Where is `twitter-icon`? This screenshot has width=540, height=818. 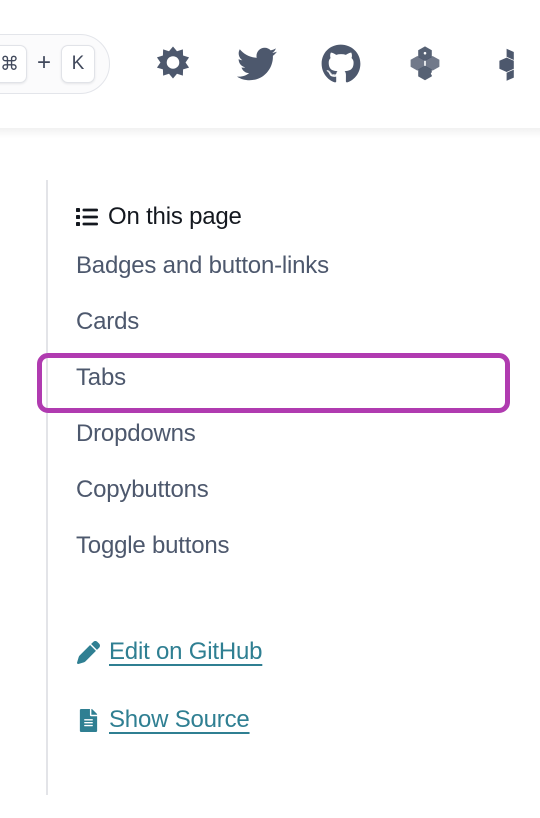
twitter-icon is located at coordinates (257, 64).